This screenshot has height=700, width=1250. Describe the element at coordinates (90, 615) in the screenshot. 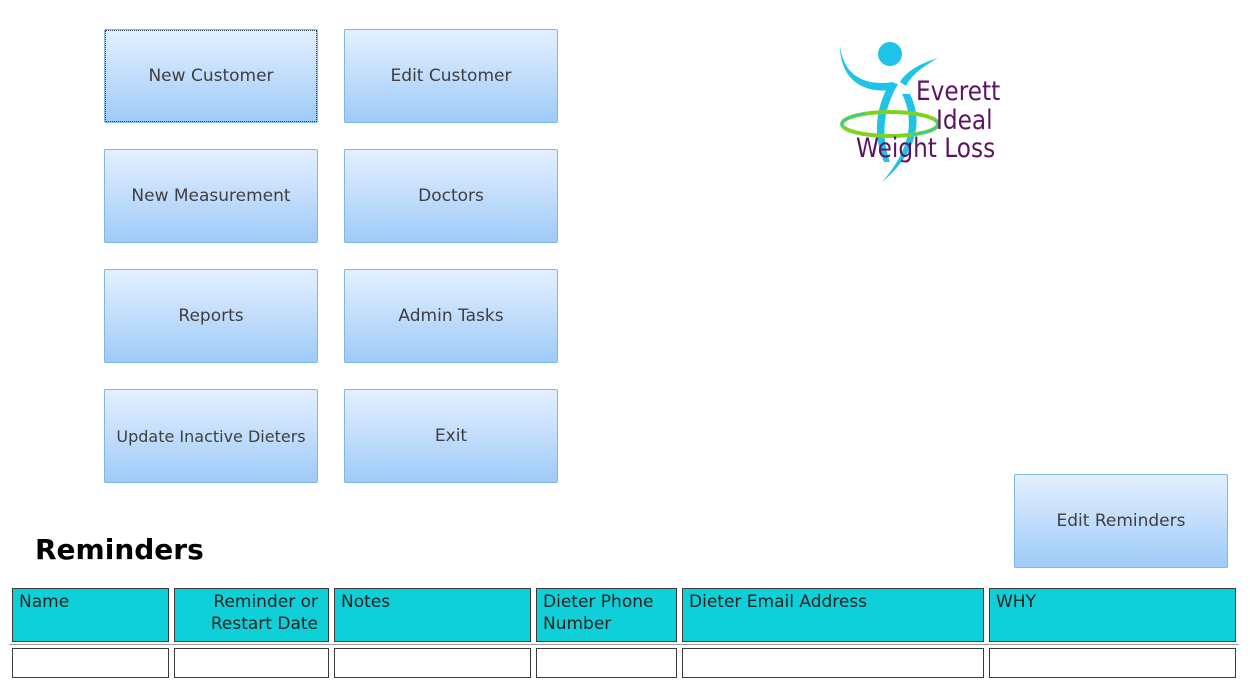

I see `column-header-name: Name` at that location.